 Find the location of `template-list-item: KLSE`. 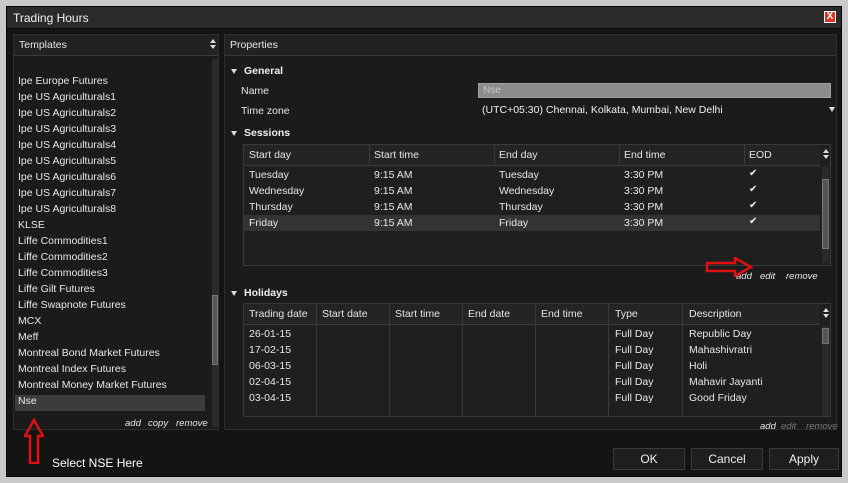

template-list-item: KLSE is located at coordinates (31, 225).